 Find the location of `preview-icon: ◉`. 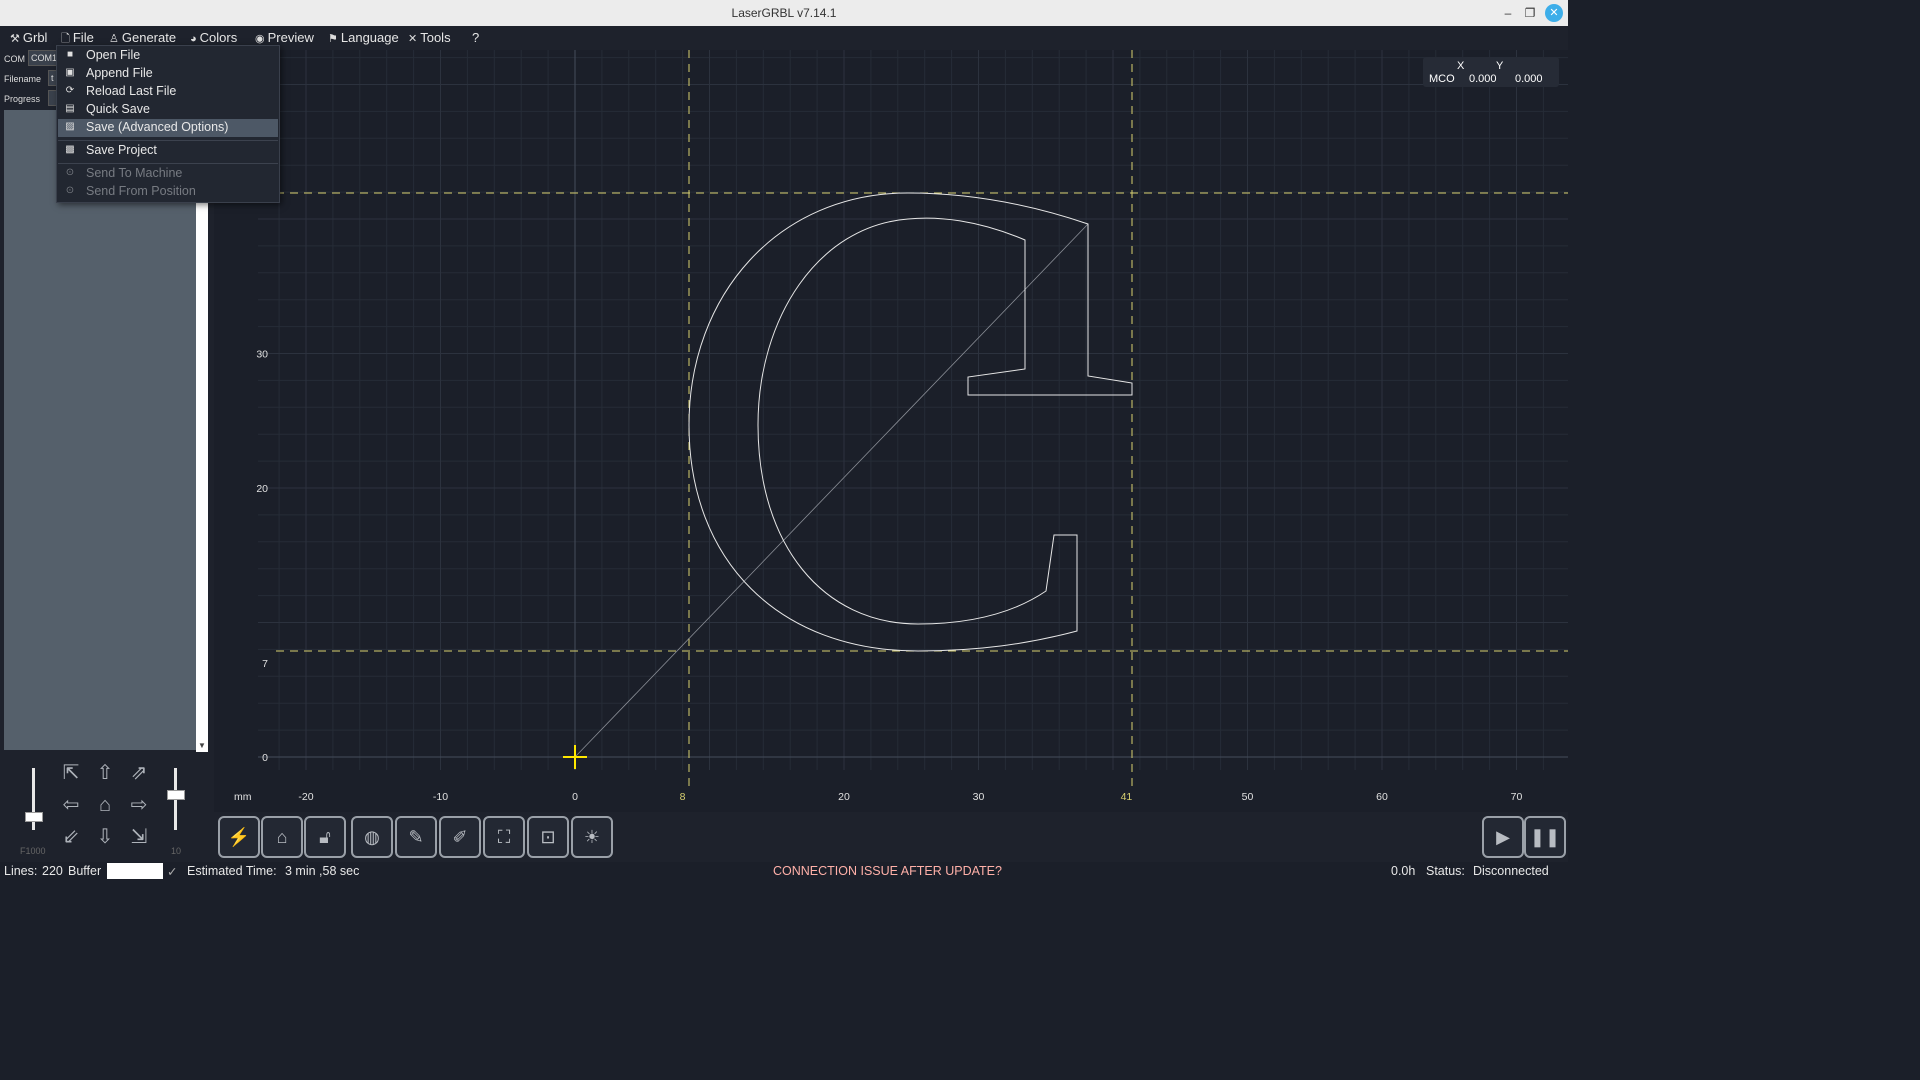

preview-icon: ◉ is located at coordinates (260, 39).